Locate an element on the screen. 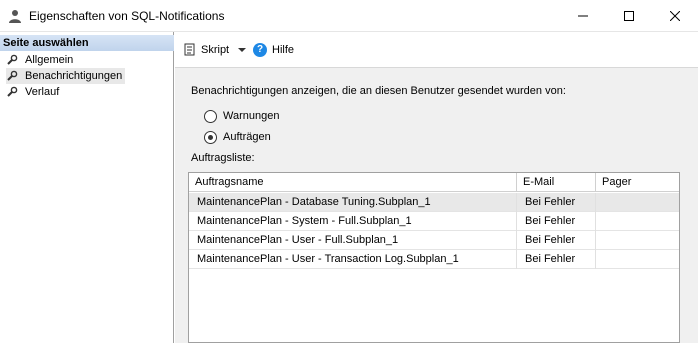 This screenshot has height=343, width=698. user-icon is located at coordinates (15, 16).